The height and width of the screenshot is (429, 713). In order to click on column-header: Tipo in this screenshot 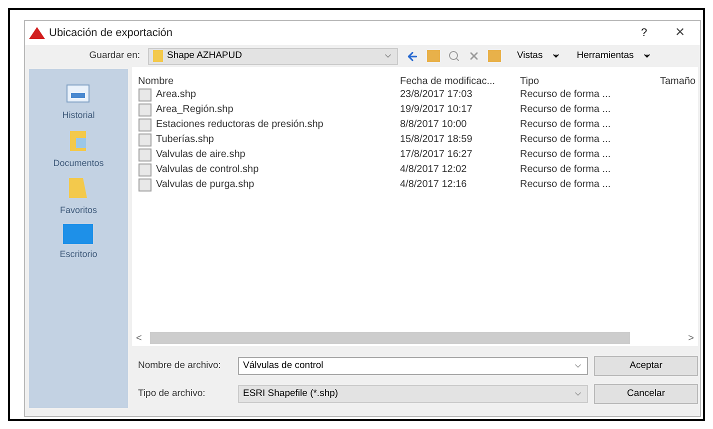, I will do `click(590, 81)`.